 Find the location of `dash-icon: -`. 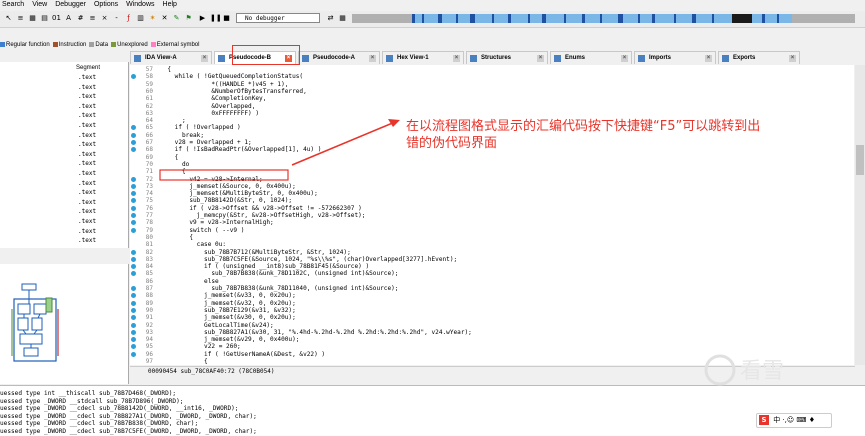

dash-icon: - is located at coordinates (116, 18).